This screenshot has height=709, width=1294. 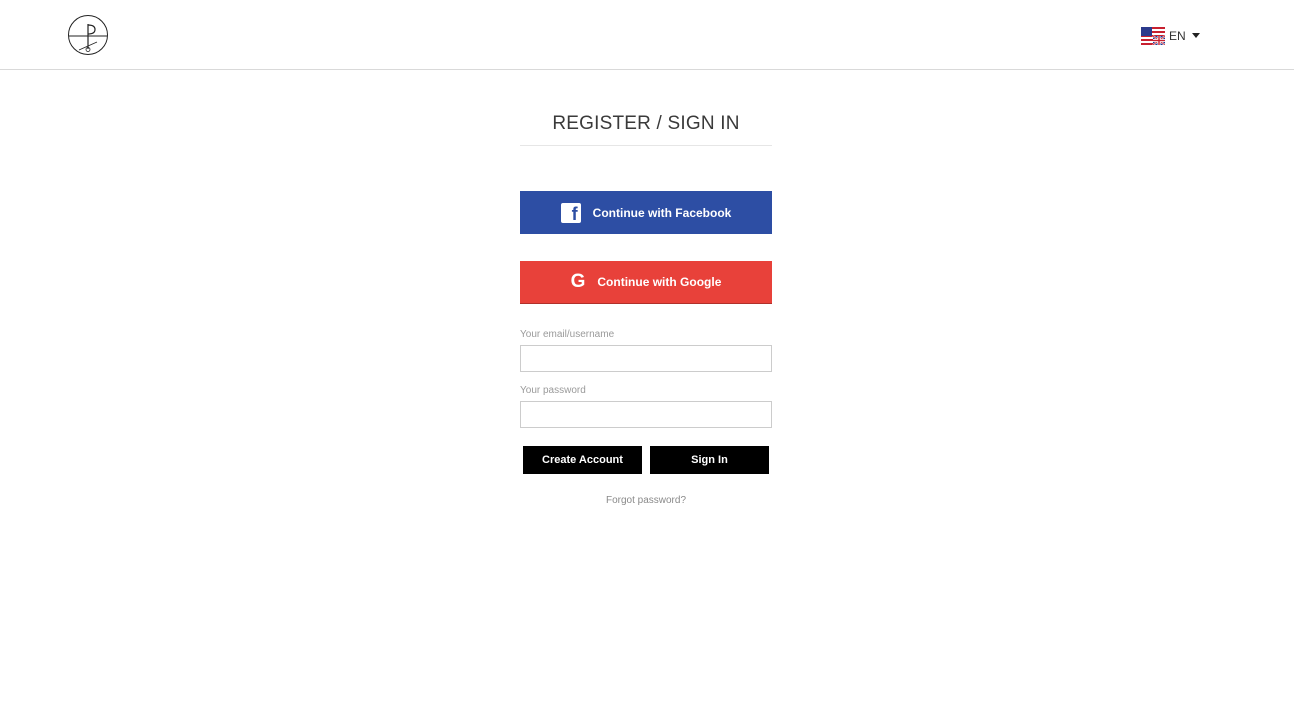 I want to click on email-field-label: Your email/username, so click(x=567, y=334).